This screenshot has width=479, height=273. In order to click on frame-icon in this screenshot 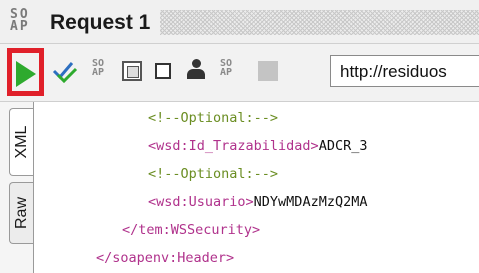, I will do `click(132, 71)`.